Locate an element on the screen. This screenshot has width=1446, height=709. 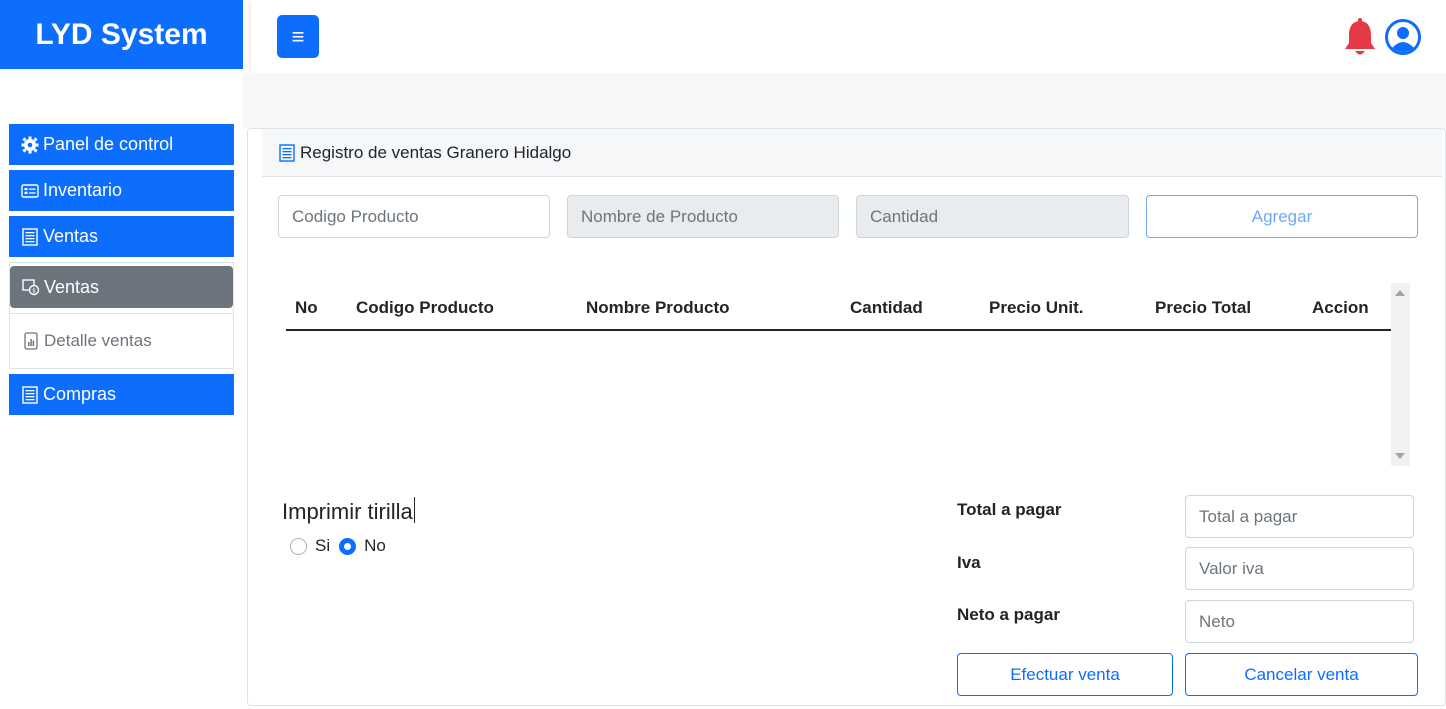
print-receipt-title: Imprimir tirilla is located at coordinates (349, 511).